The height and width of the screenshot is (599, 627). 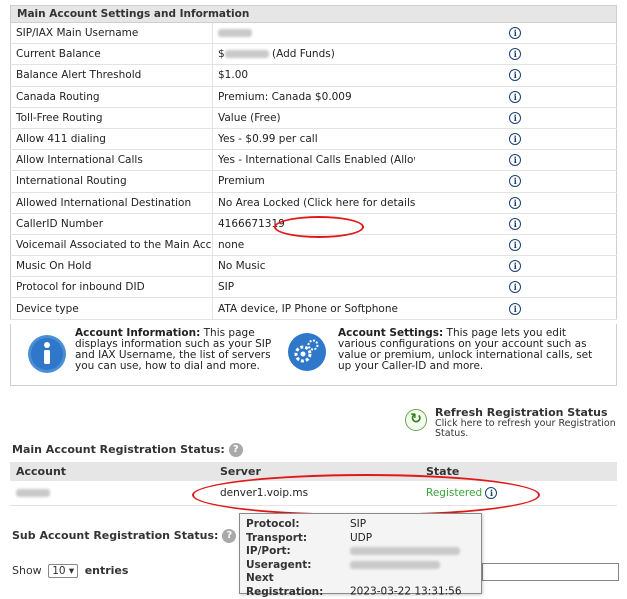 What do you see at coordinates (246, 54) in the screenshot?
I see `redacted-balance` at bounding box center [246, 54].